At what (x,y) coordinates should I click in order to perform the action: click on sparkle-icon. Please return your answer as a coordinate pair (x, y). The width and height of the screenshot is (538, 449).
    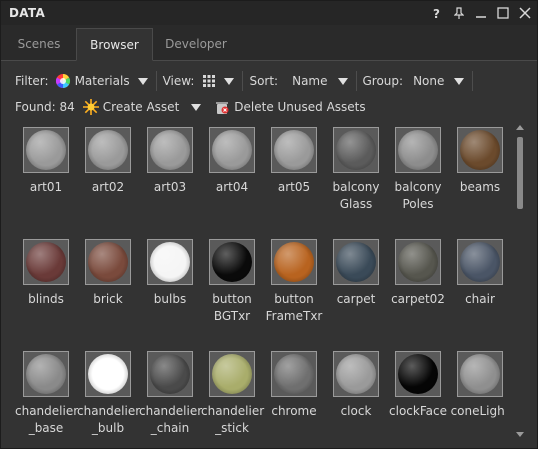
    Looking at the image, I should click on (90, 107).